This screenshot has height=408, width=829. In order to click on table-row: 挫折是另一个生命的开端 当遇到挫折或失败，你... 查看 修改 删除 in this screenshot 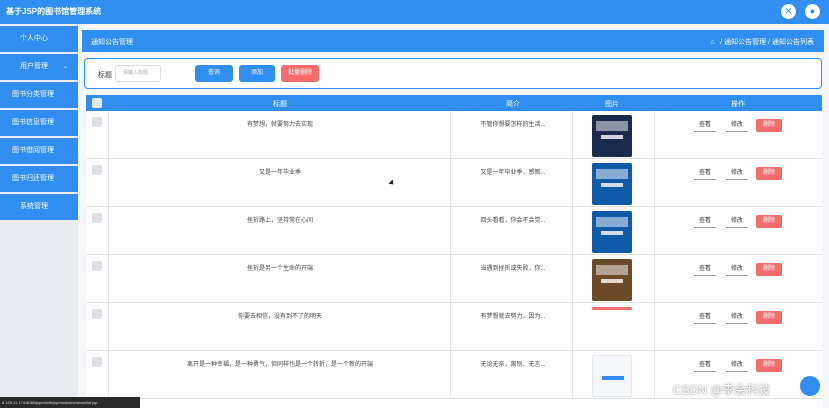, I will do `click(454, 279)`.